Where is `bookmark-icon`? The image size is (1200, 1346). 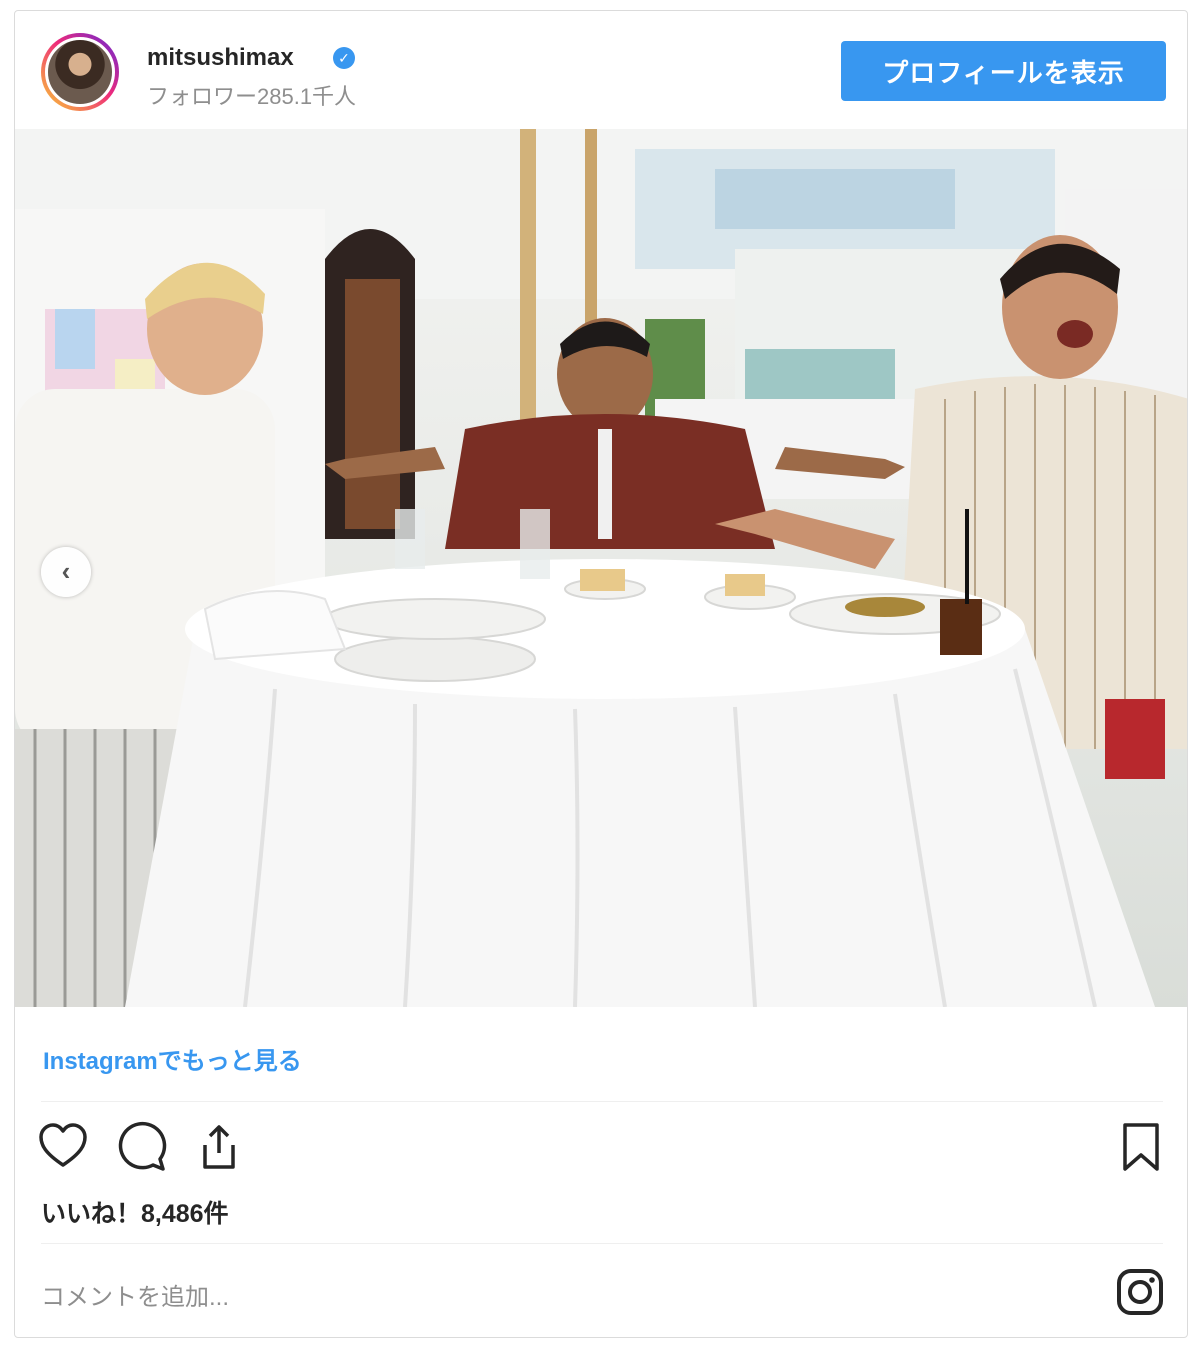
bookmark-icon is located at coordinates (1141, 1147).